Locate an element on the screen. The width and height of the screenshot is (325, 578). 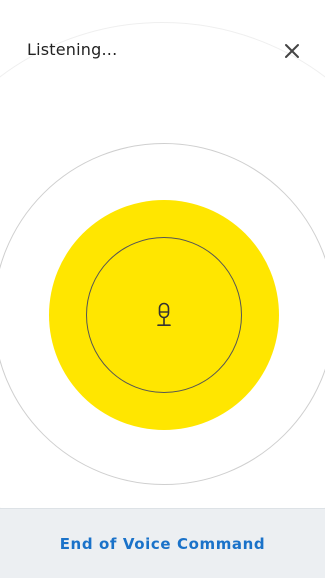
microphone-icon is located at coordinates (164, 315).